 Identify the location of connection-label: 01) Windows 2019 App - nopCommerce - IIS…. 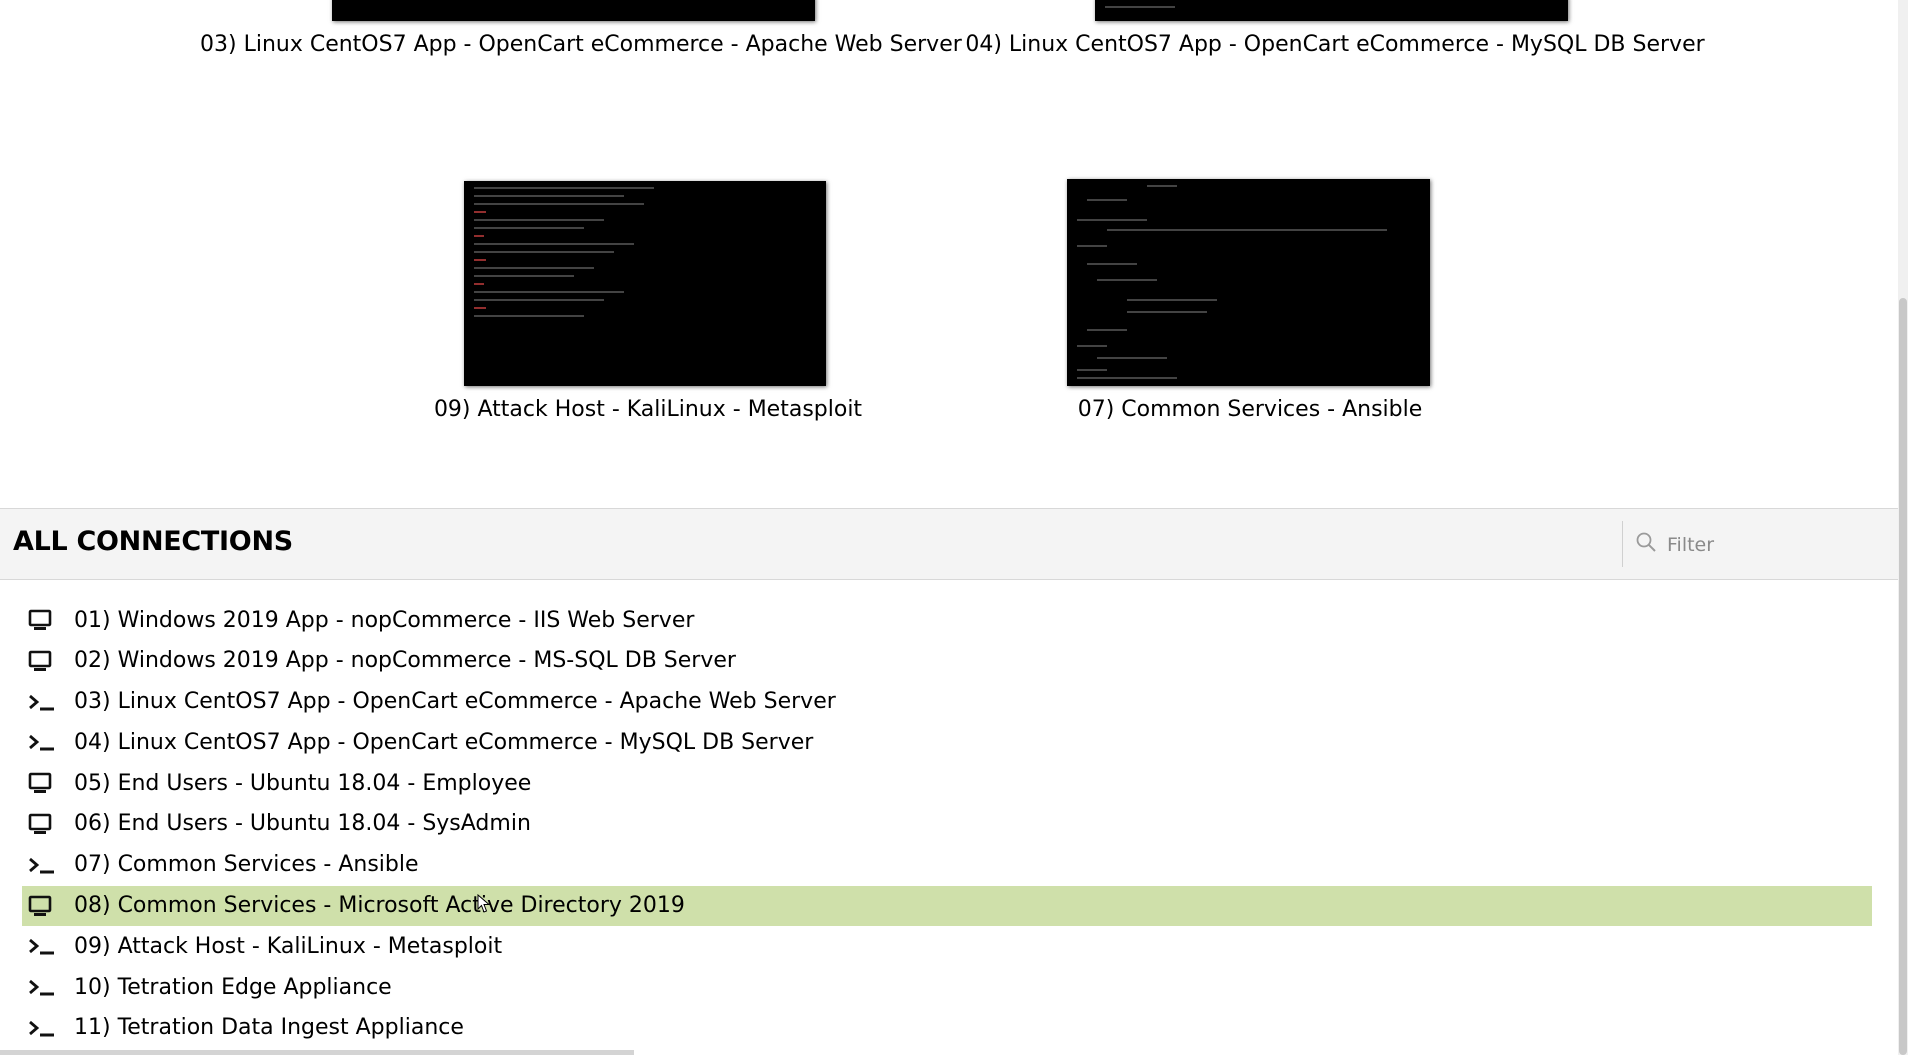
(384, 620).